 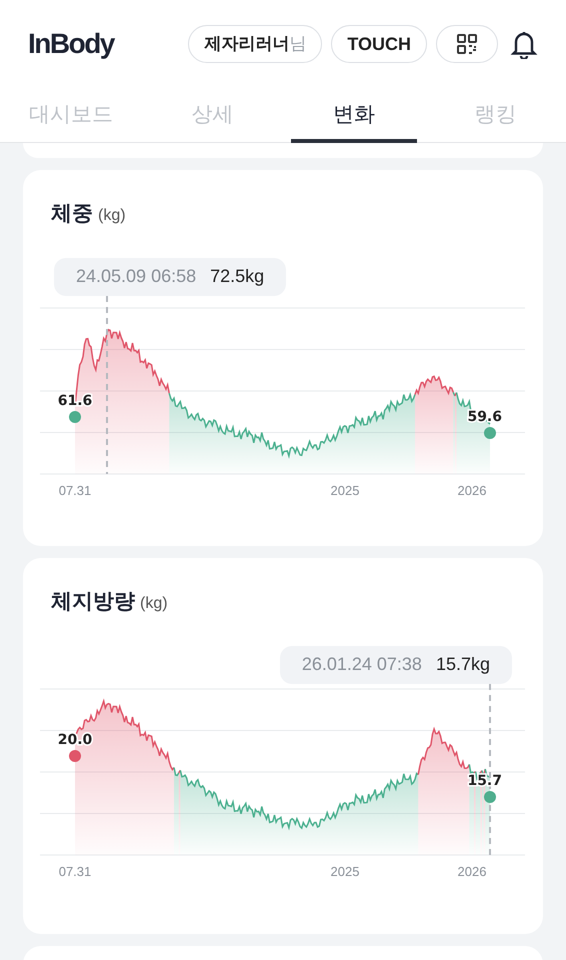 What do you see at coordinates (255, 44) in the screenshot?
I see `user-name-button: 제자리러너 님` at bounding box center [255, 44].